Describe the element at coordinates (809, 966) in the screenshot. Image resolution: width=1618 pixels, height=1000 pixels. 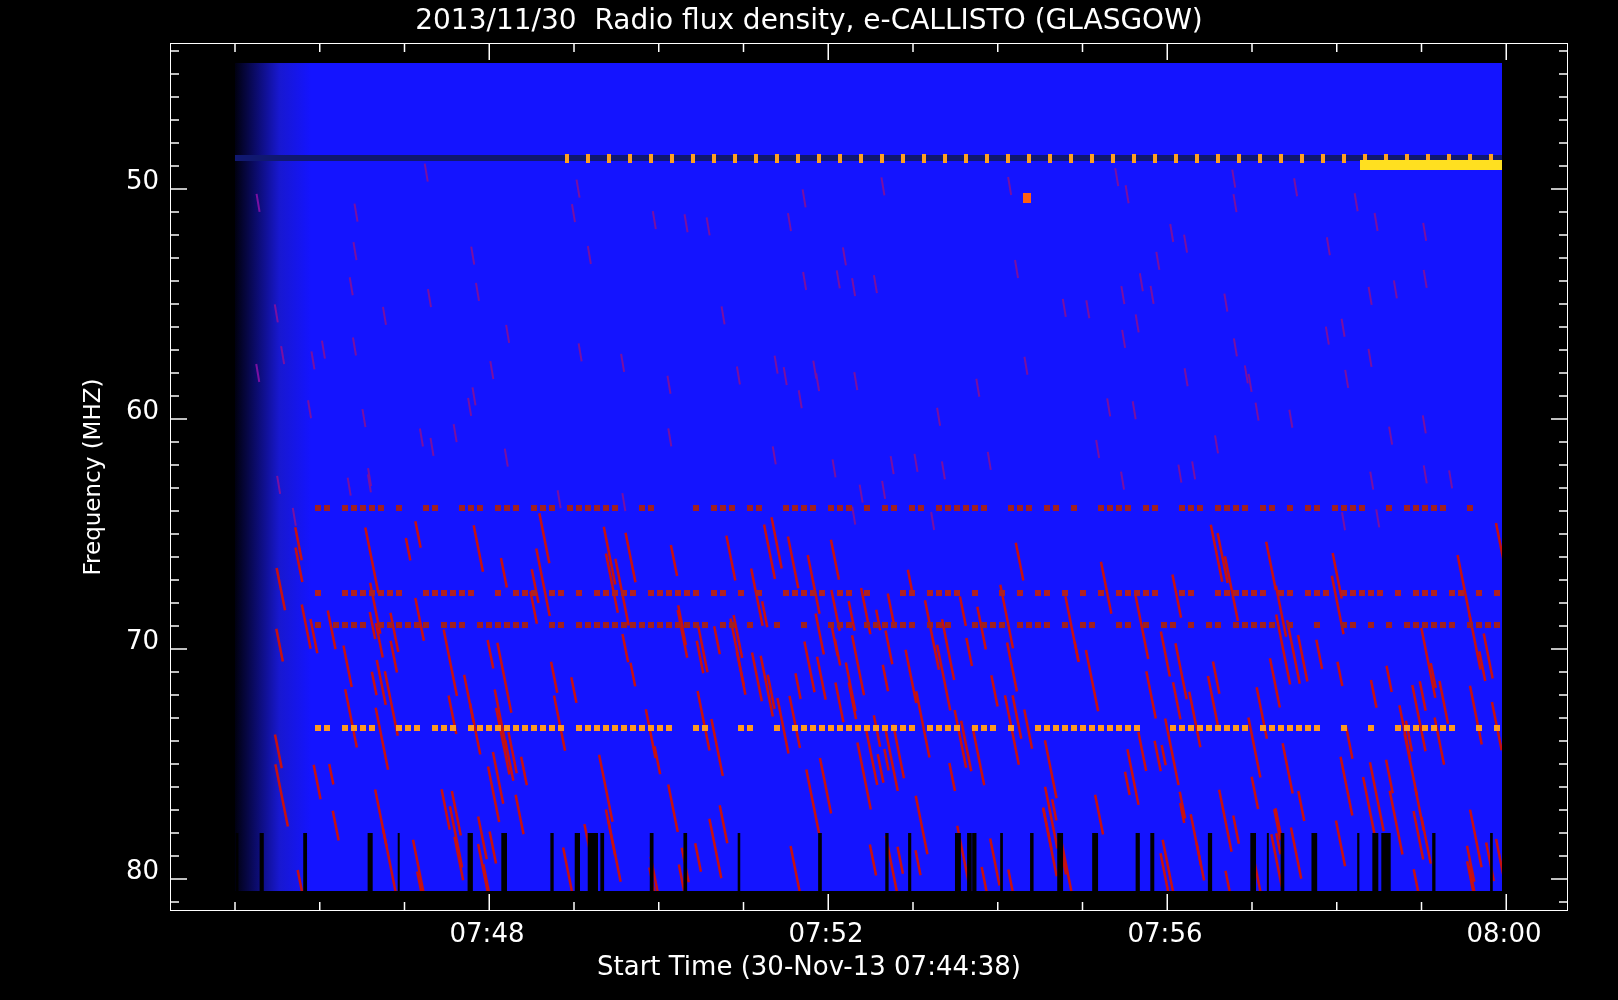
I see `x-axis-label: Start Time (30-Nov-13 07:44:38)` at that location.